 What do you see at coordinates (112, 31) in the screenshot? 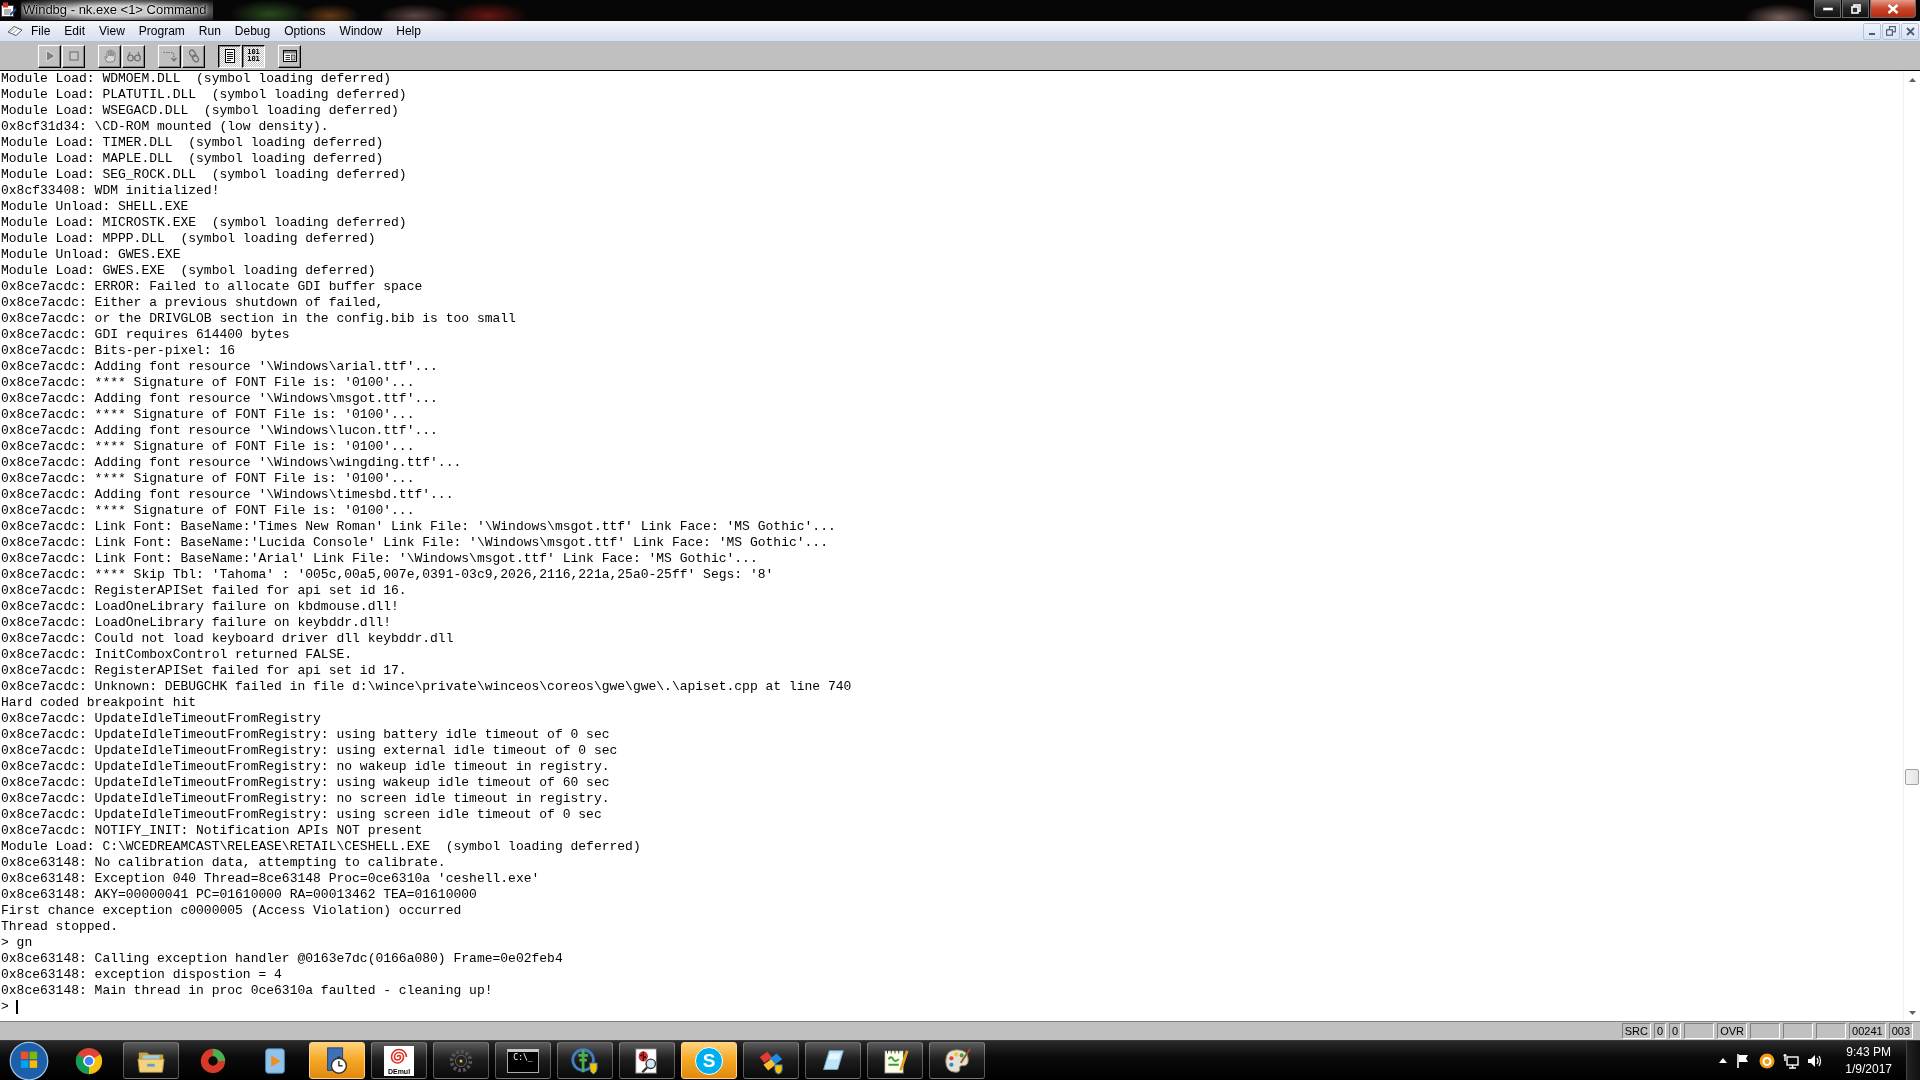
I see `menu-item: View` at bounding box center [112, 31].